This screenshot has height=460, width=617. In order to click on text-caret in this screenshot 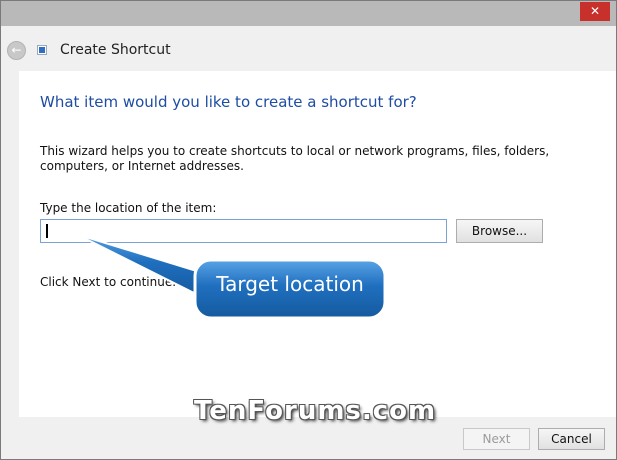, I will do `click(47, 231)`.